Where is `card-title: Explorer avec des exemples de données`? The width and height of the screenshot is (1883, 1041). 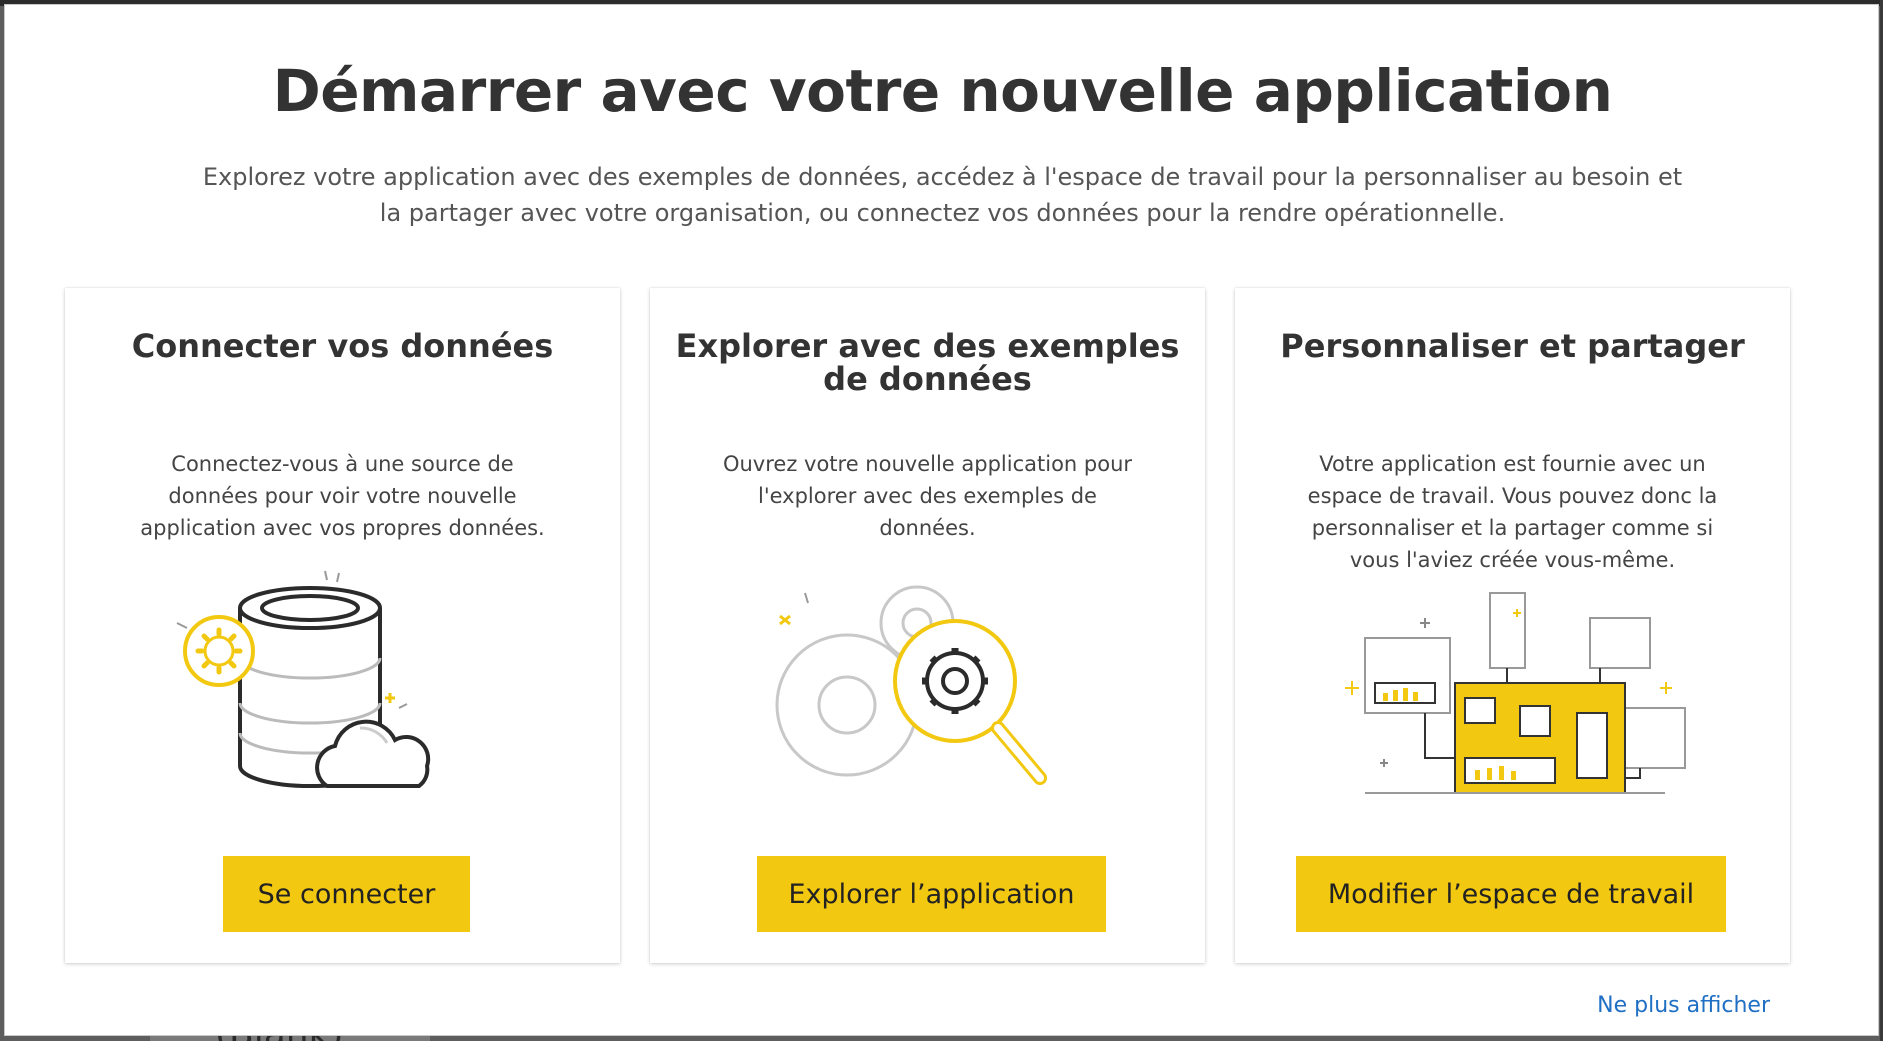
card-title: Explorer avec des exemples de données is located at coordinates (927, 362).